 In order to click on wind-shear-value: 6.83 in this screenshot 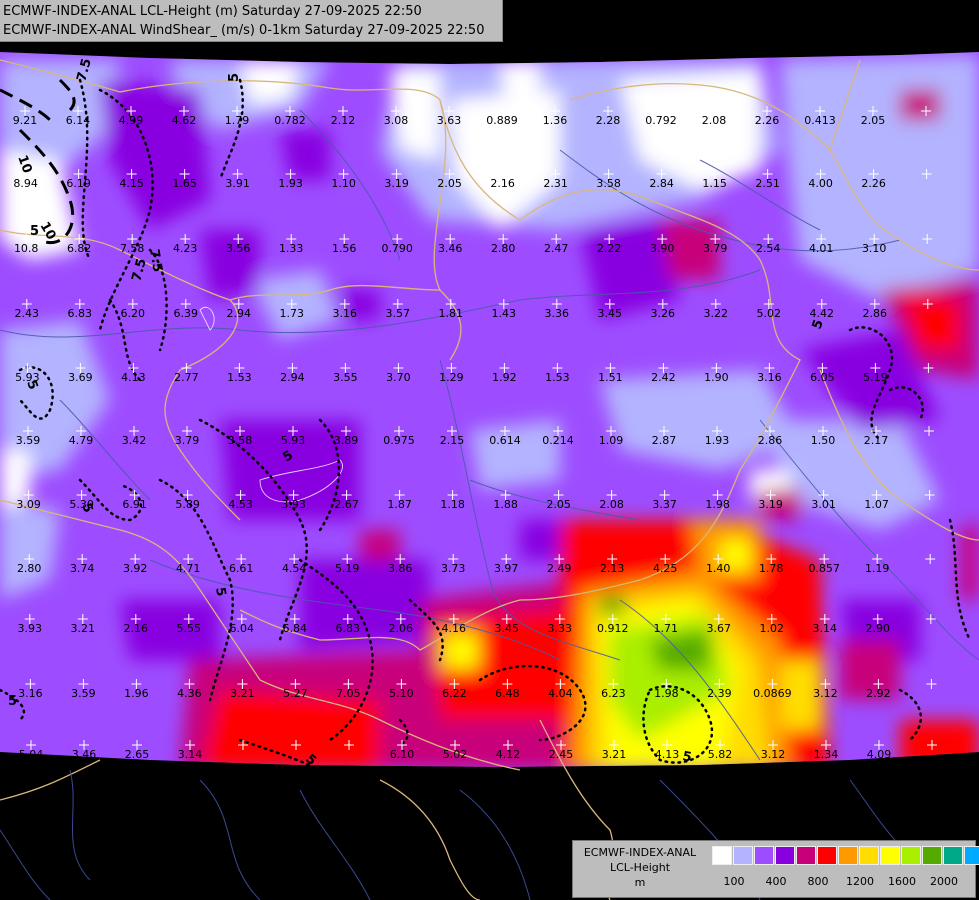, I will do `click(348, 628)`.